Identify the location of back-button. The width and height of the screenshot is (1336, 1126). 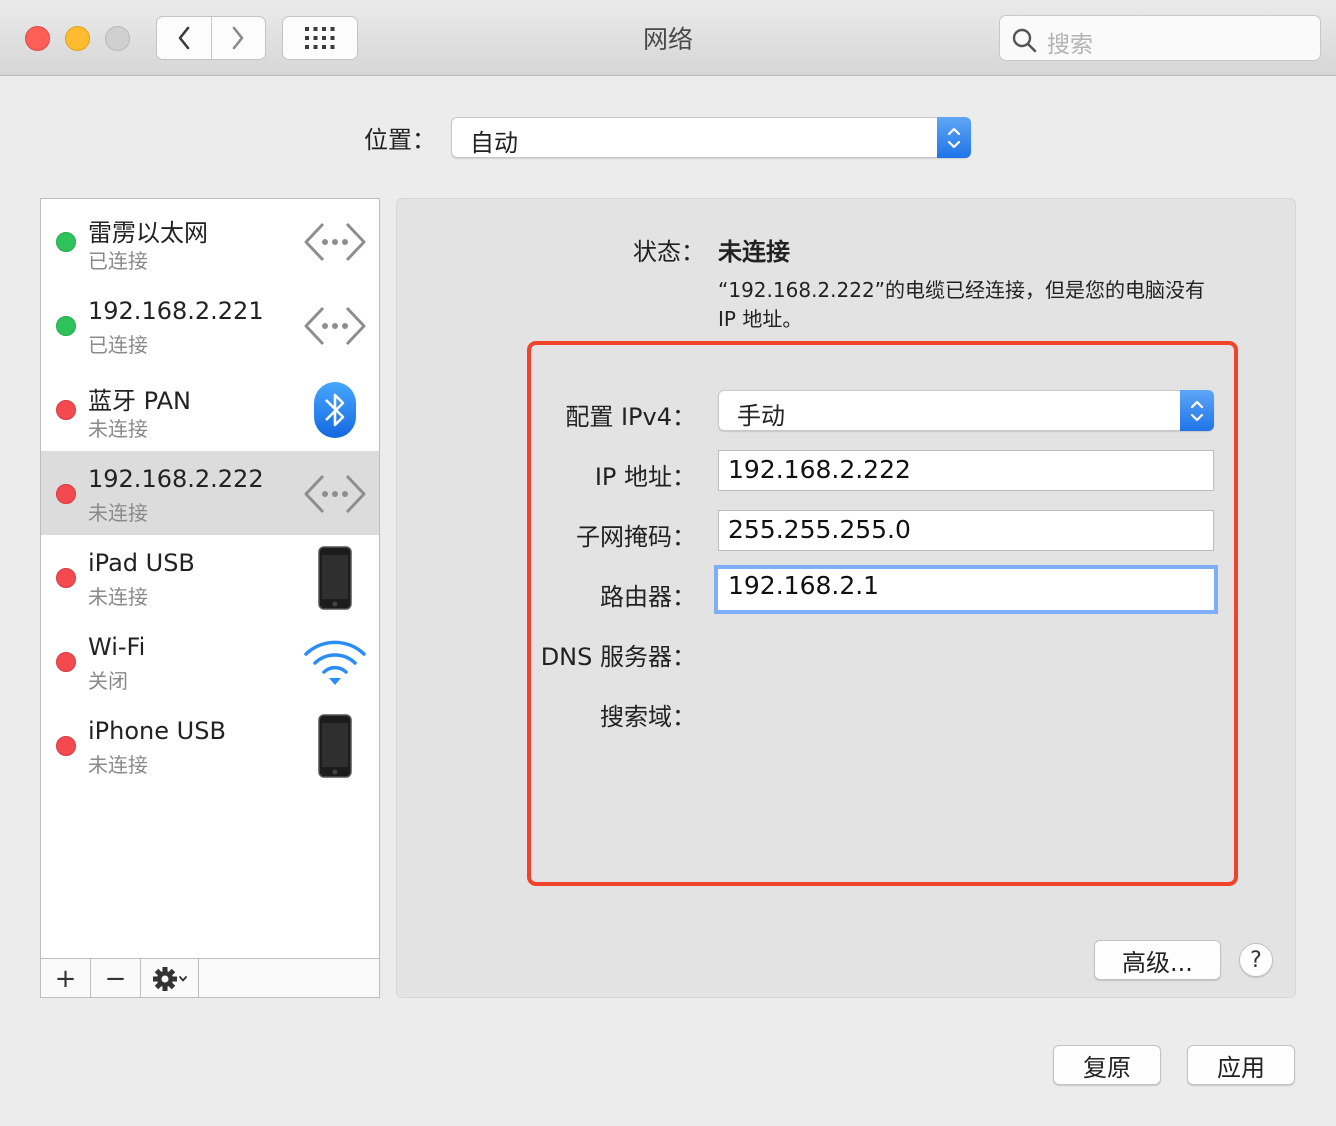
(184, 38).